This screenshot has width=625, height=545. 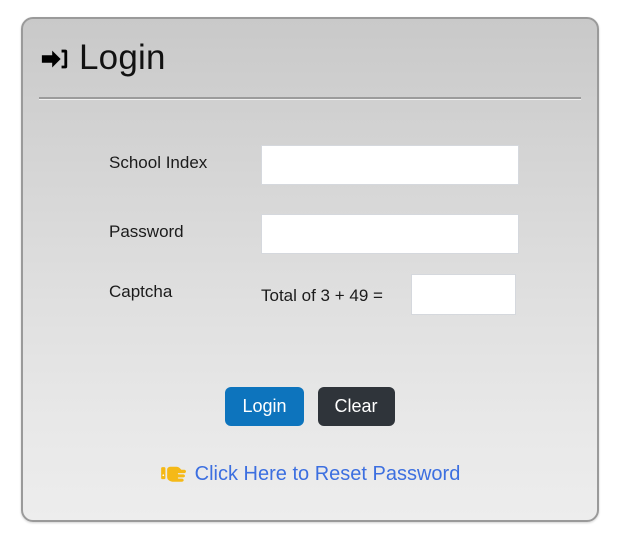 I want to click on header-divider, so click(x=310, y=98).